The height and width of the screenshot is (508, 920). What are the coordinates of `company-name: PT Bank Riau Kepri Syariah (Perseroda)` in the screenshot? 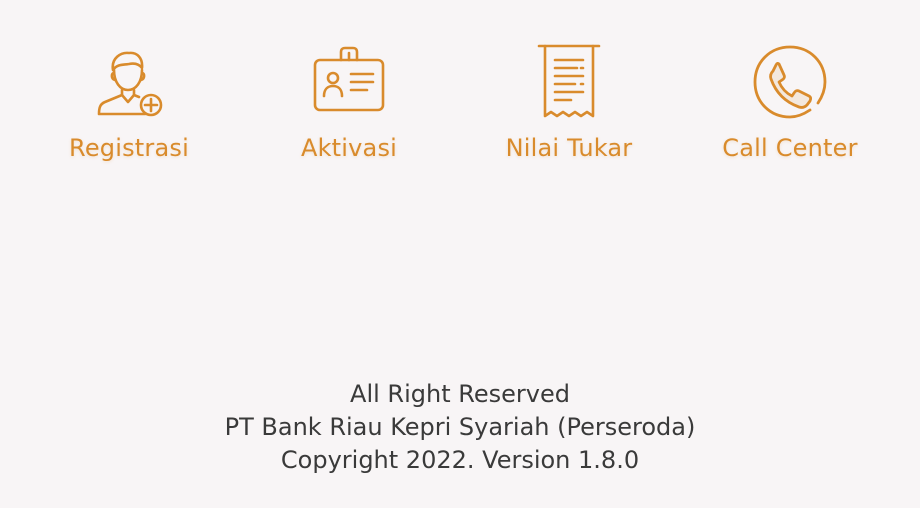 It's located at (460, 427).